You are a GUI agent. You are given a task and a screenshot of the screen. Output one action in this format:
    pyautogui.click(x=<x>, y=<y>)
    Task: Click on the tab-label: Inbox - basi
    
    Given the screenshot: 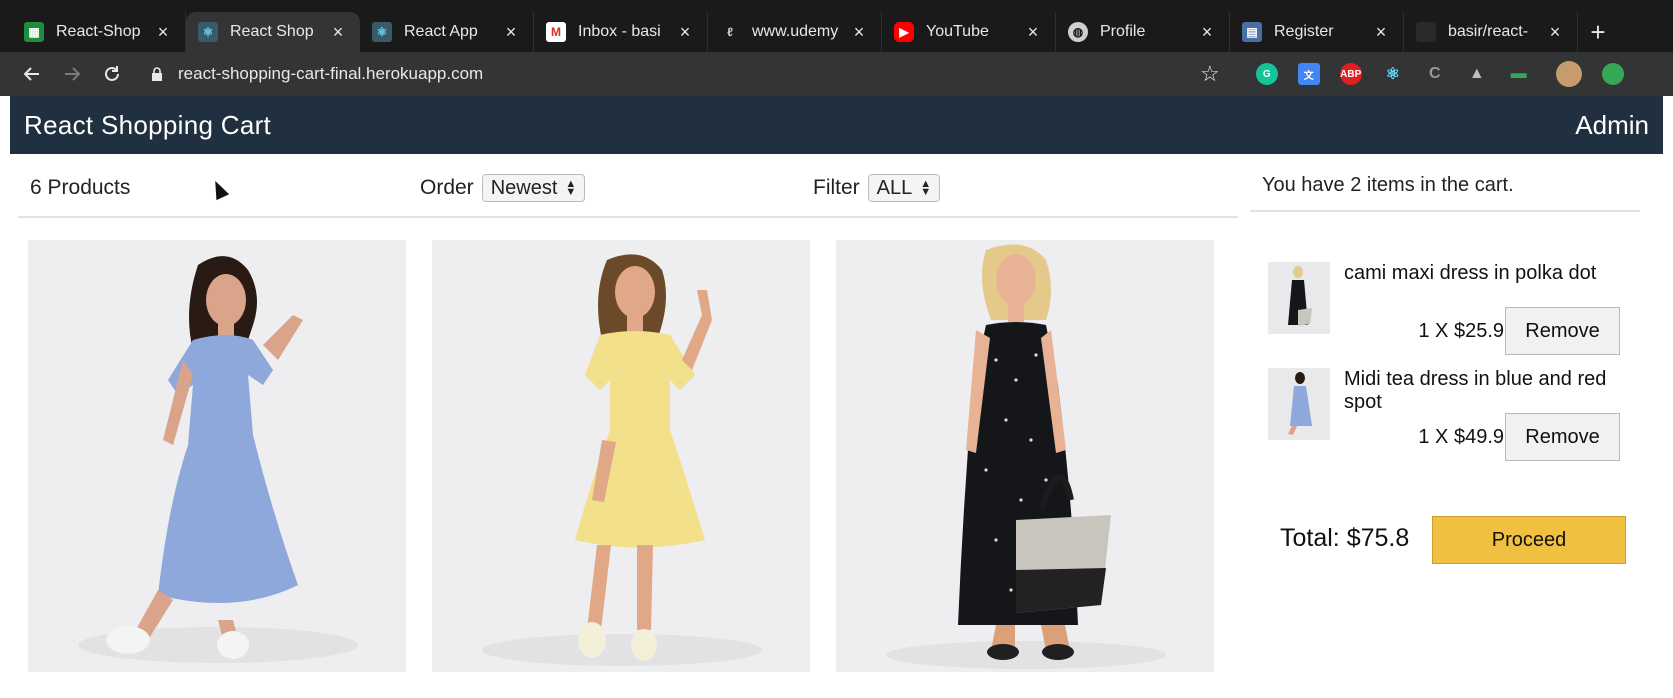 What is the action you would take?
    pyautogui.click(x=619, y=31)
    